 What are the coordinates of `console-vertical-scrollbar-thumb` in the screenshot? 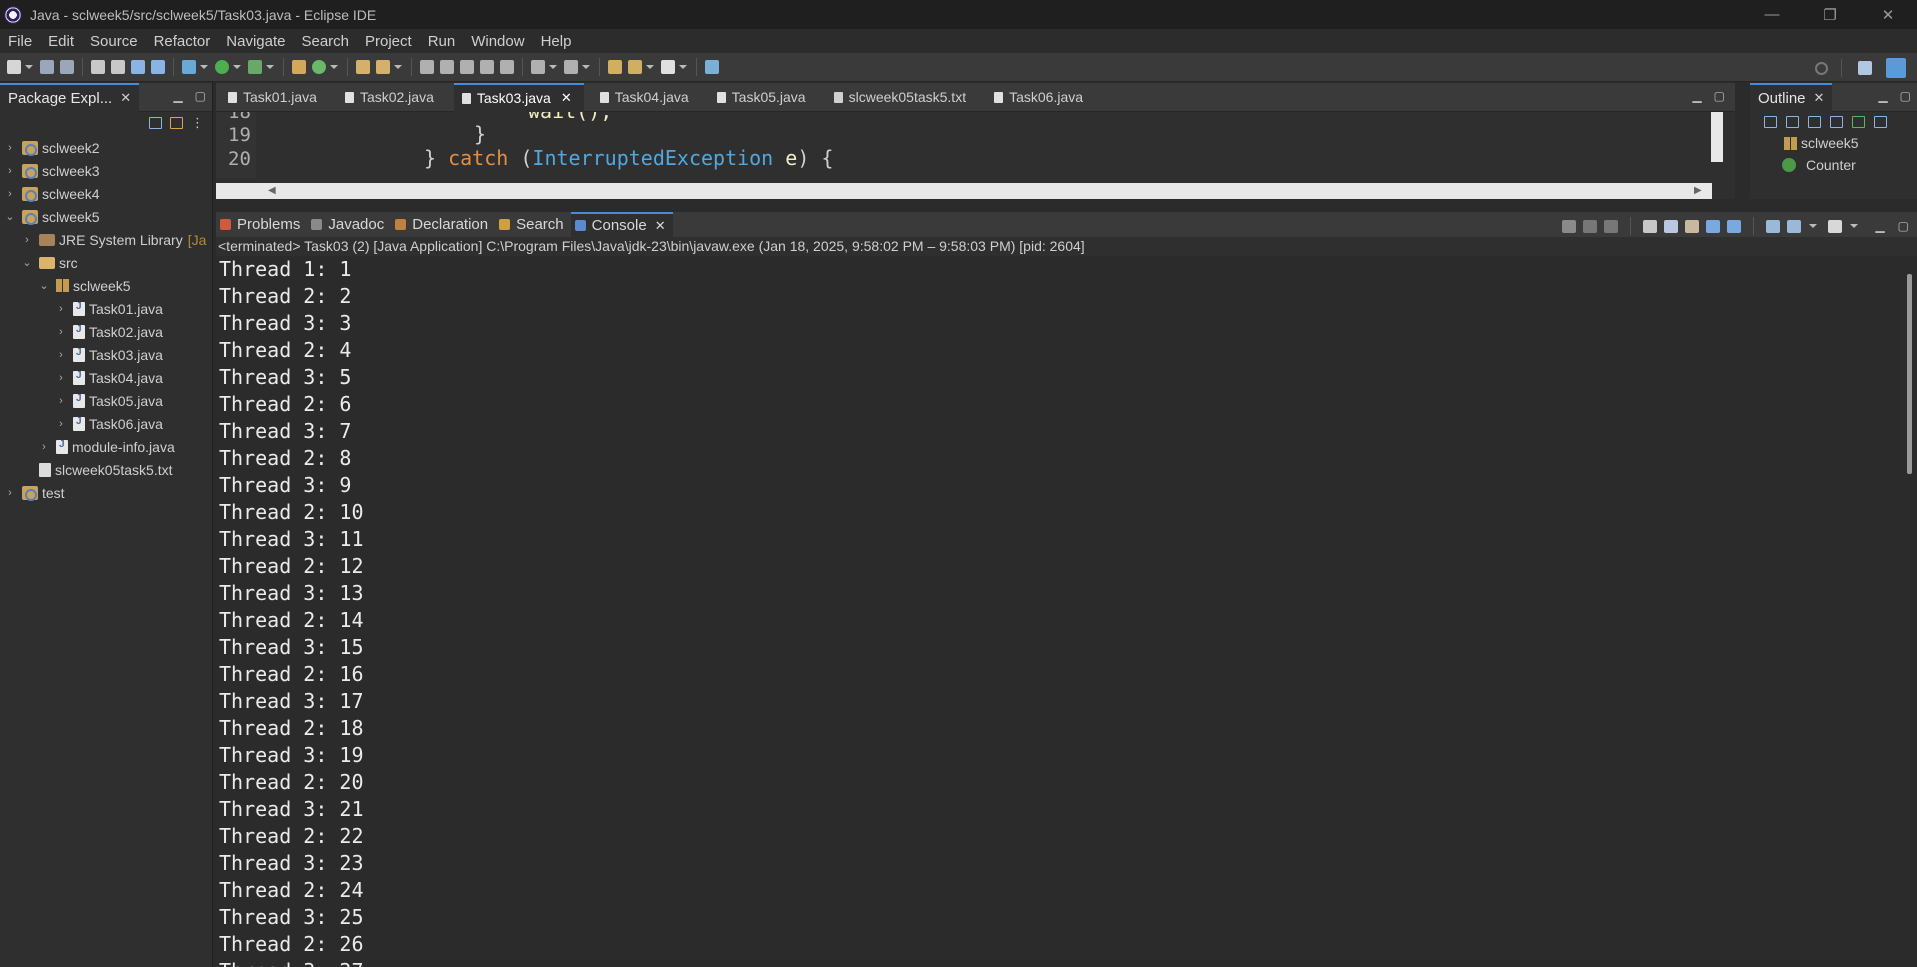 It's located at (1909, 374).